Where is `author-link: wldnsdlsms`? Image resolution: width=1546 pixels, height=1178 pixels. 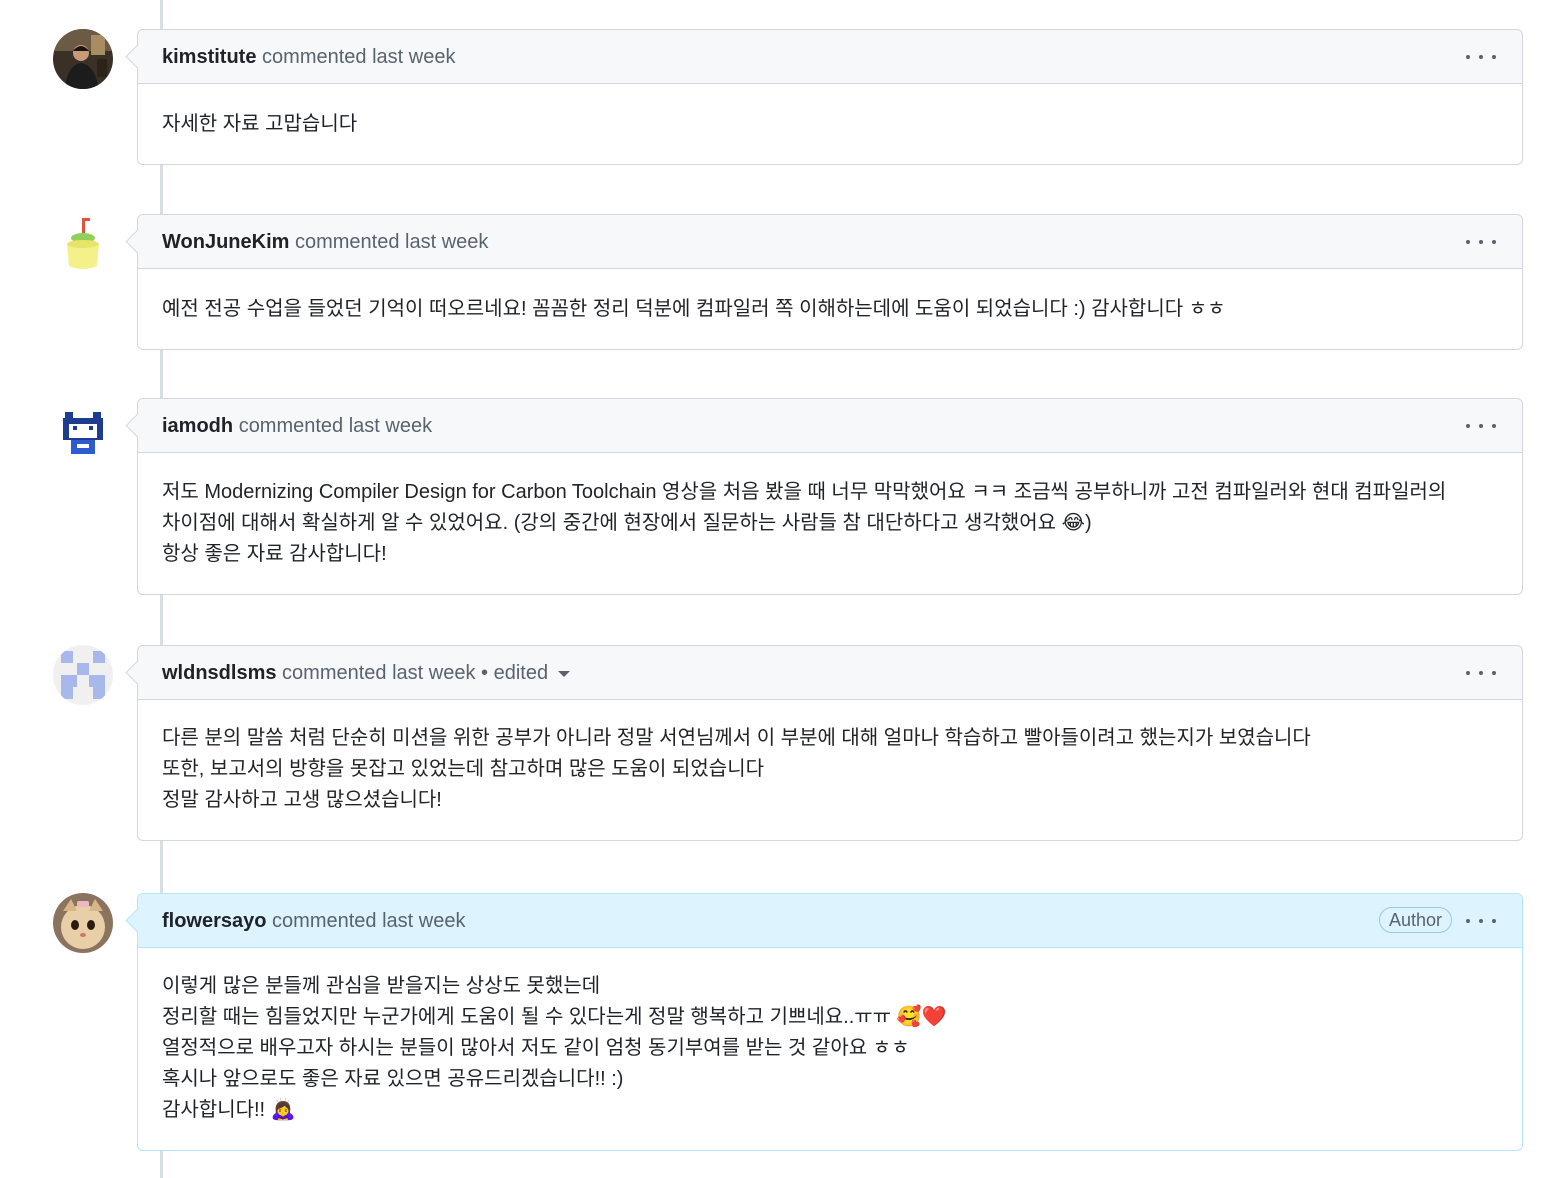
author-link: wldnsdlsms is located at coordinates (219, 673).